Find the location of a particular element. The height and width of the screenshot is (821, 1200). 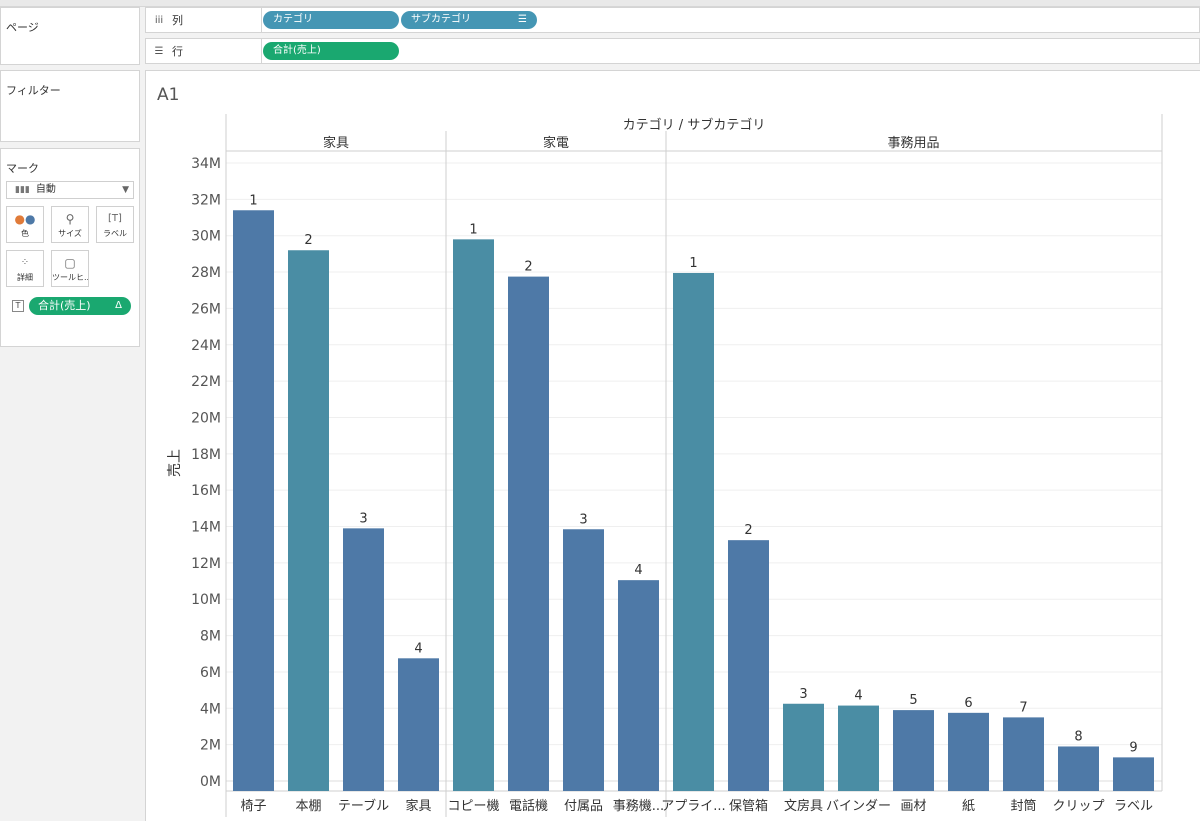

x-tick-label: 封筒 is located at coordinates (1023, 806).